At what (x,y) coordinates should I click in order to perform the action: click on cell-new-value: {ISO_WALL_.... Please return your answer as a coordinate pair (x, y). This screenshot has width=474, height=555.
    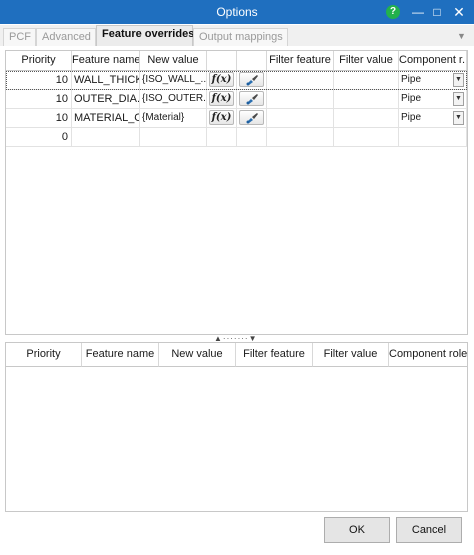
    Looking at the image, I should click on (173, 80).